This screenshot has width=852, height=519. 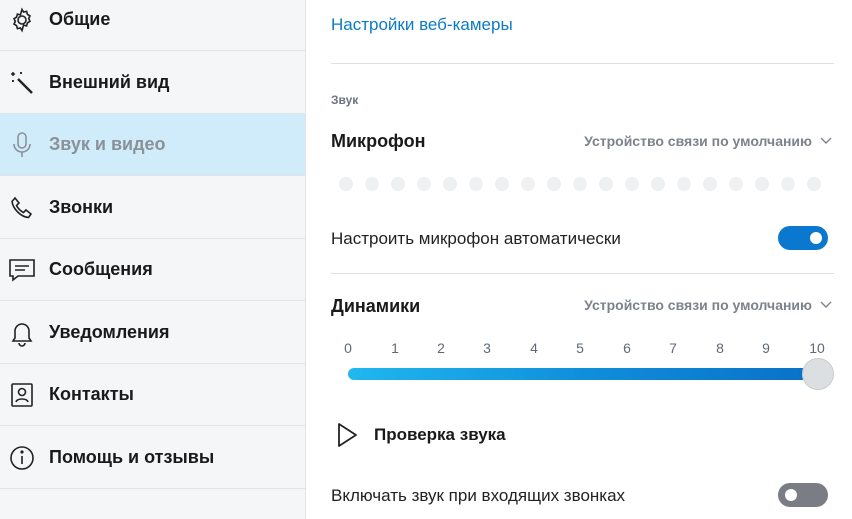 What do you see at coordinates (585, 350) in the screenshot?
I see `volume-tick-labels: 0 1 2 3 4 5 6 7 8 9 10` at bounding box center [585, 350].